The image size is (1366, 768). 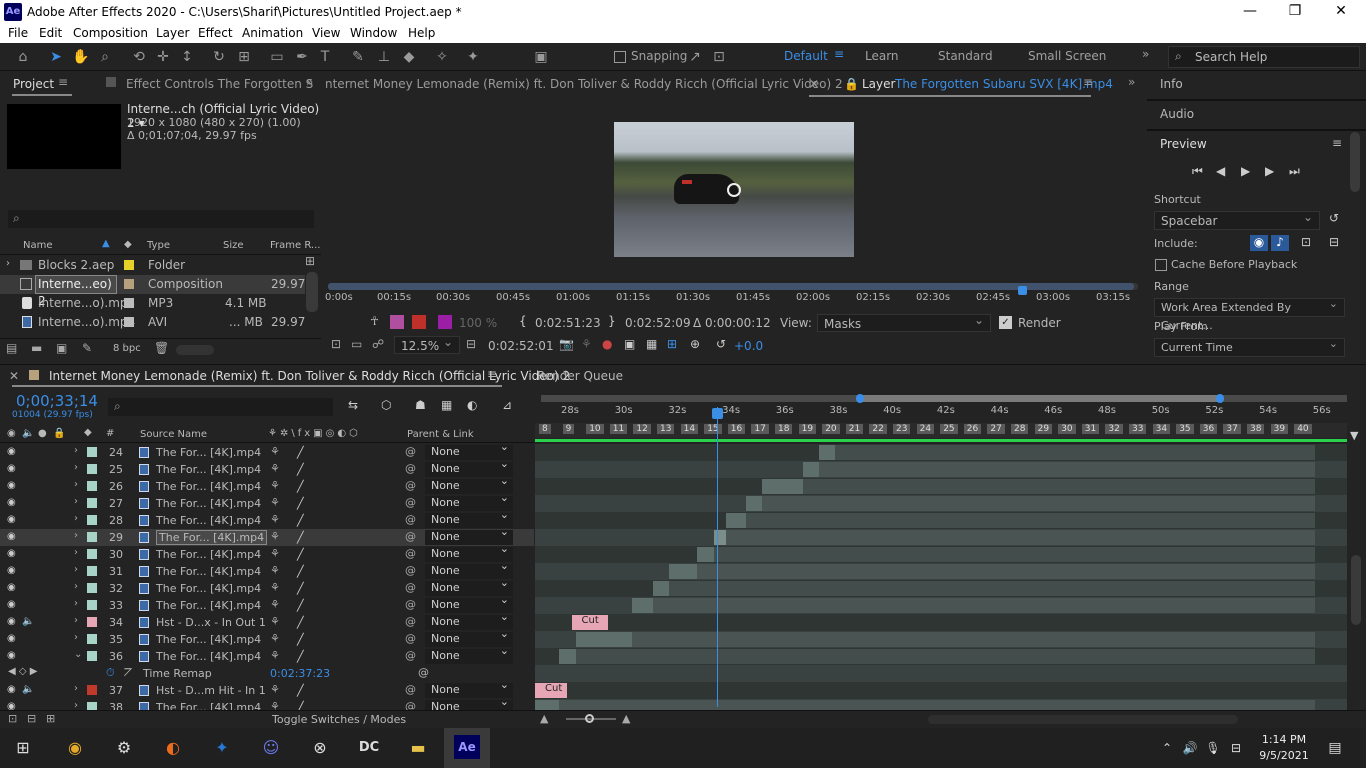 What do you see at coordinates (320, 748) in the screenshot?
I see `xbox-icon: ⊗` at bounding box center [320, 748].